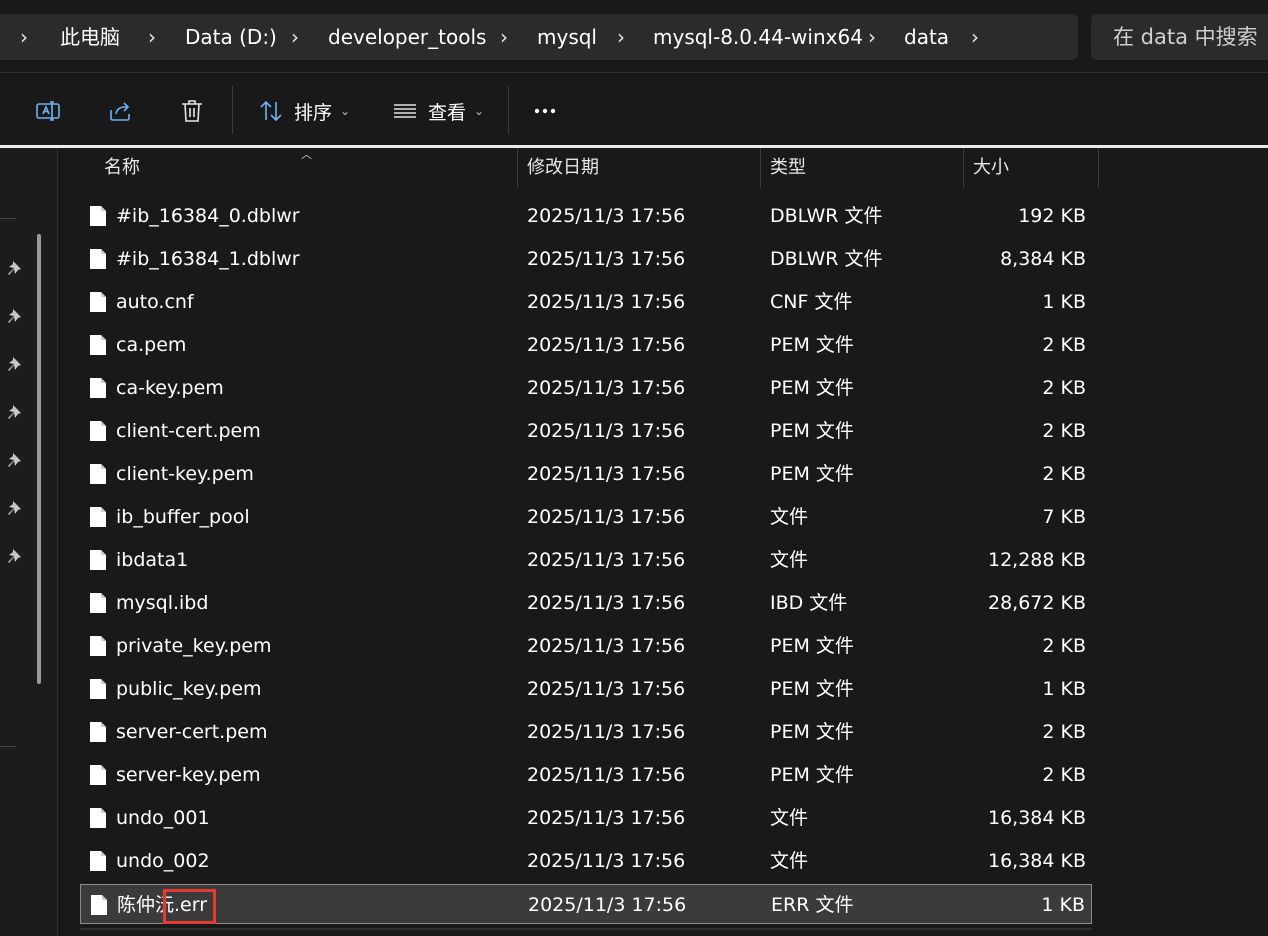 The width and height of the screenshot is (1268, 936). Describe the element at coordinates (120, 111) in the screenshot. I see `share-button` at that location.